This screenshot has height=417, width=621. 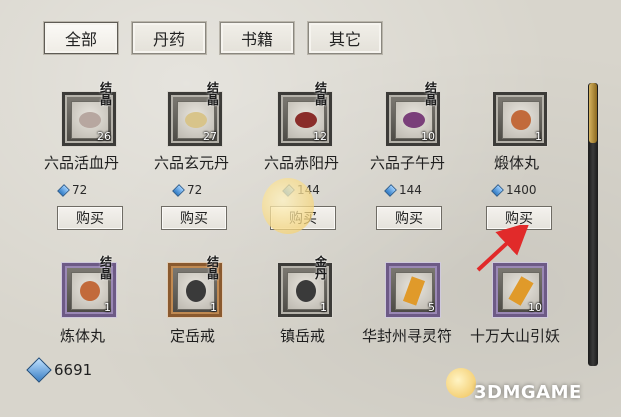 I want to click on scrollbar-thumb, so click(x=593, y=113).